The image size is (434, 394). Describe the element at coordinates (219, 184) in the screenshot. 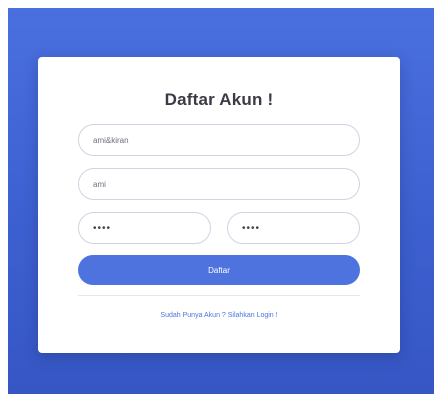

I see `name-input` at that location.